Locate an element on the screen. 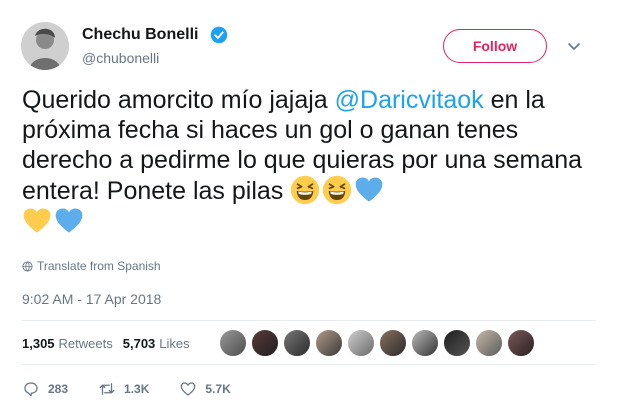 The width and height of the screenshot is (618, 411). globe-icon is located at coordinates (27, 266).